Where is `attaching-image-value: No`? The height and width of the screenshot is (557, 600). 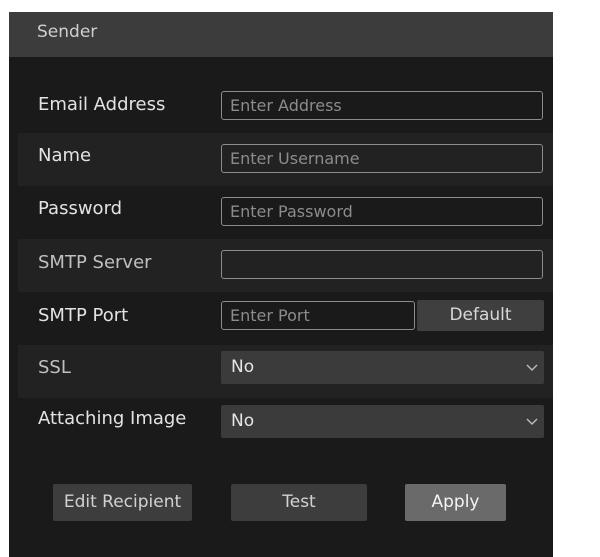 attaching-image-value: No is located at coordinates (243, 421).